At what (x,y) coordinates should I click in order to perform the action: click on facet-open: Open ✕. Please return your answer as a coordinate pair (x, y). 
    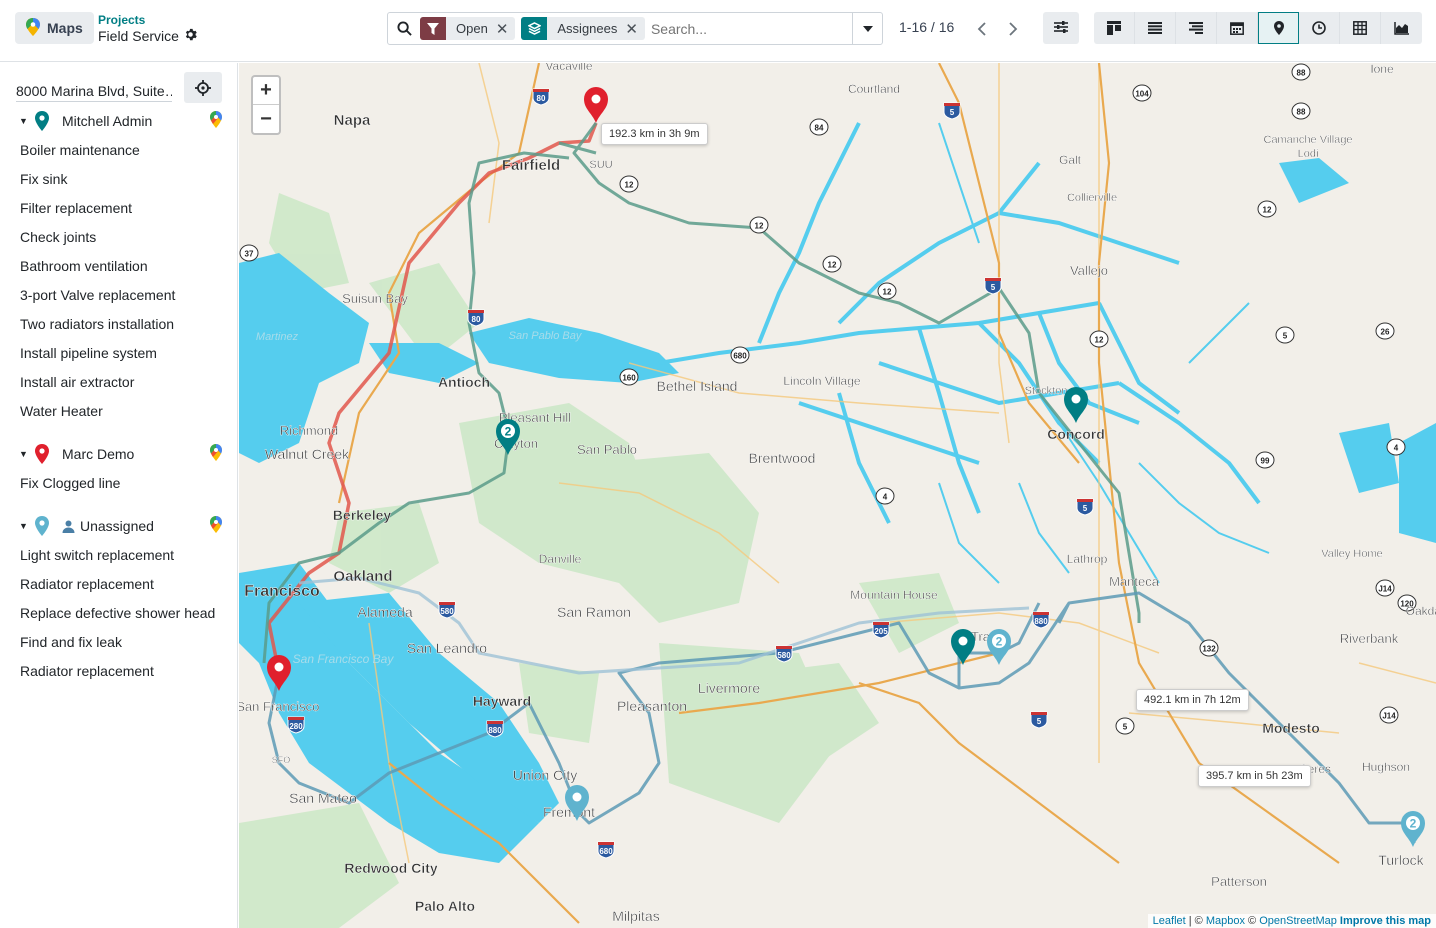
    Looking at the image, I should click on (468, 28).